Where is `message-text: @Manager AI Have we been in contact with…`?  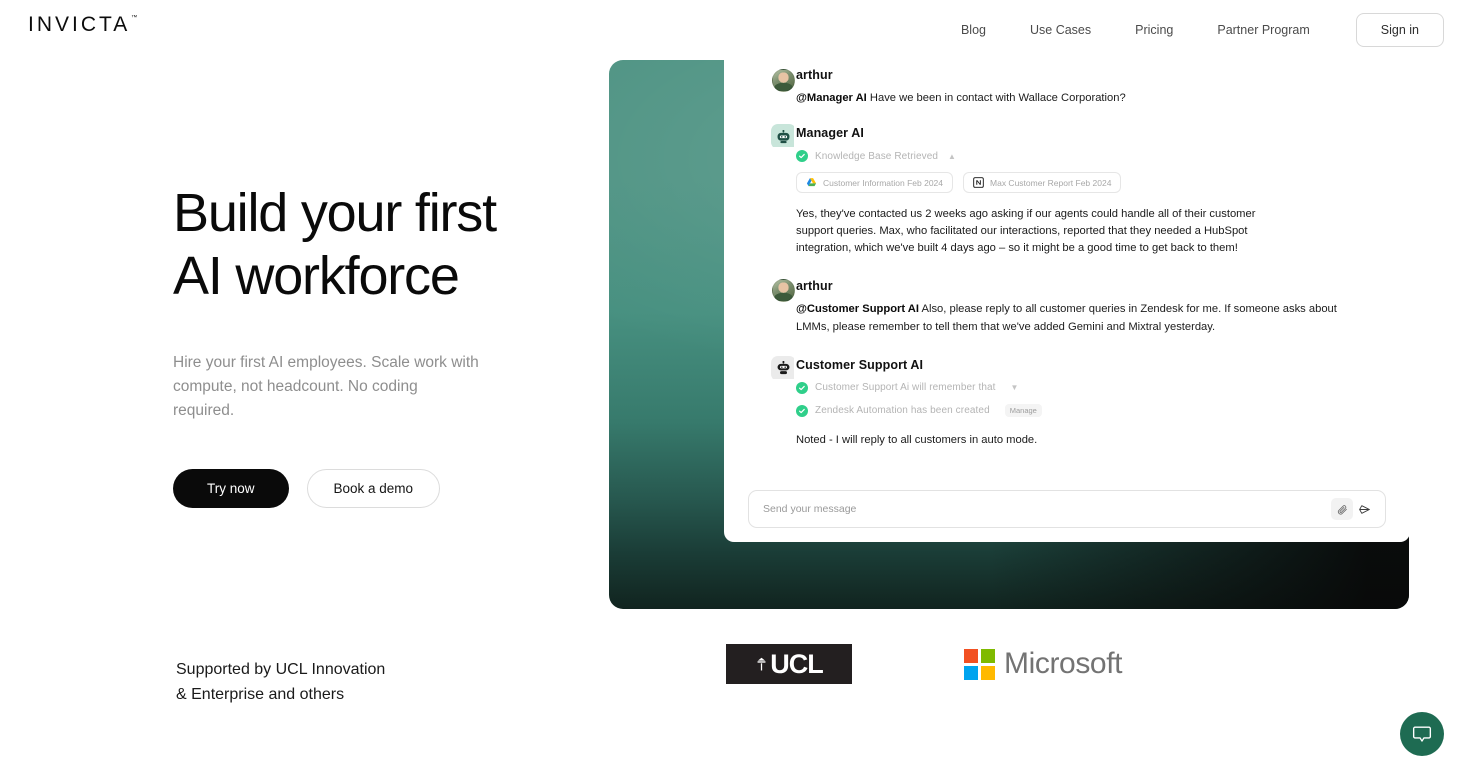
message-text: @Manager AI Have we been in contact with… is located at coordinates (1091, 98).